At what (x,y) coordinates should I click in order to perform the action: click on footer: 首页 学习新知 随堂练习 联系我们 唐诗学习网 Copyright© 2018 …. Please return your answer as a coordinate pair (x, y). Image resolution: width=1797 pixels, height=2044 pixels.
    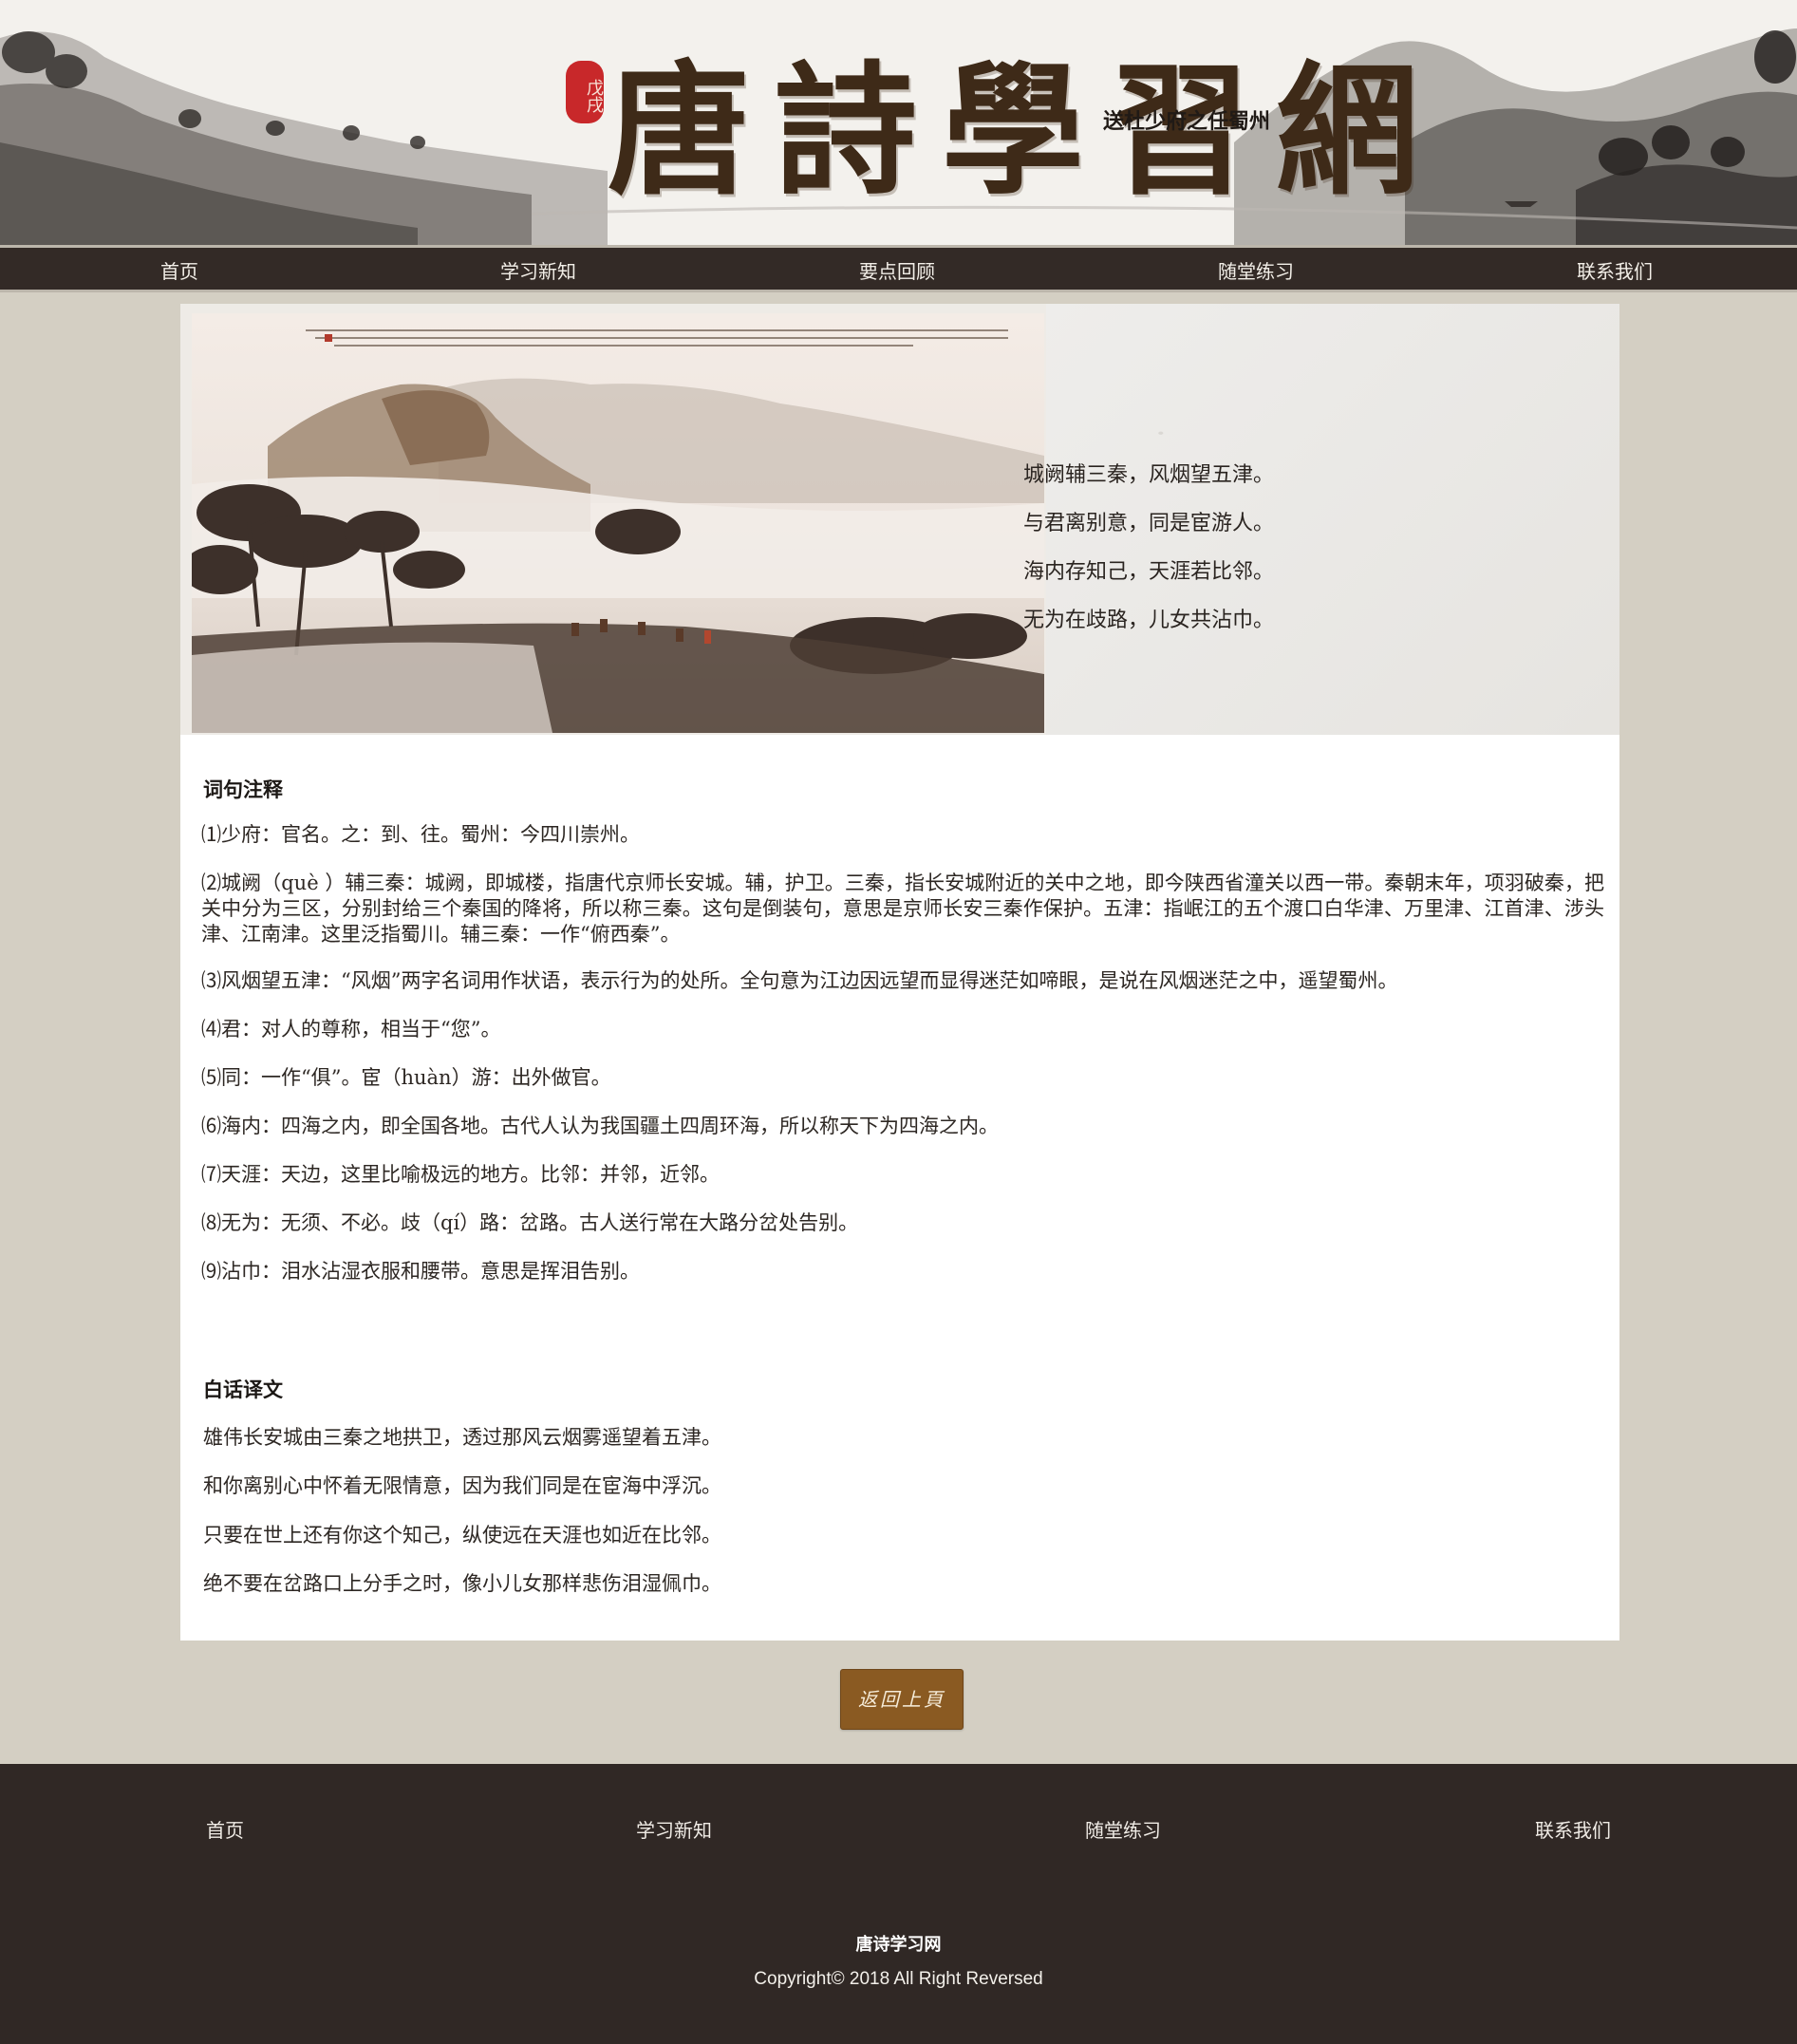
    Looking at the image, I should click on (898, 1904).